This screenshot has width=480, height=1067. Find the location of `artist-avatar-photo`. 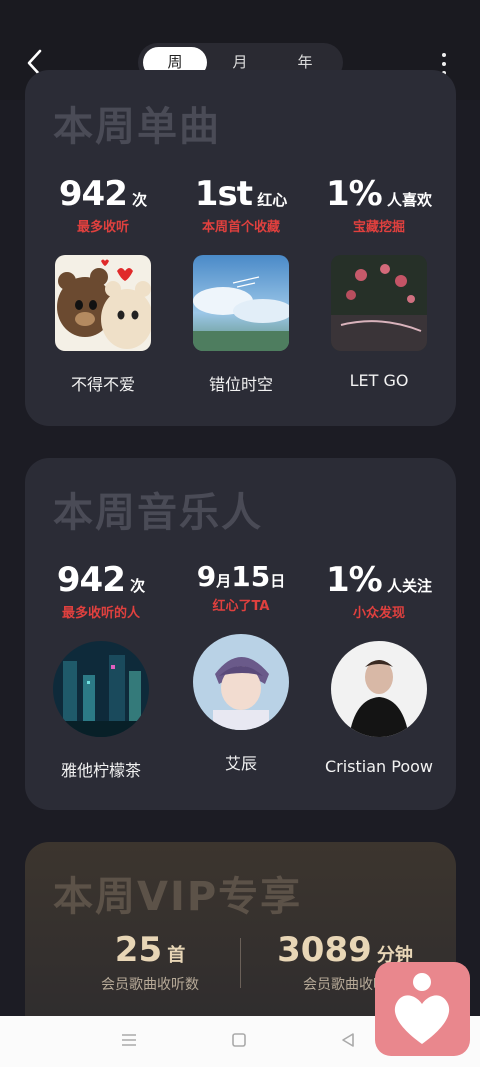

artist-avatar-photo is located at coordinates (379, 689).